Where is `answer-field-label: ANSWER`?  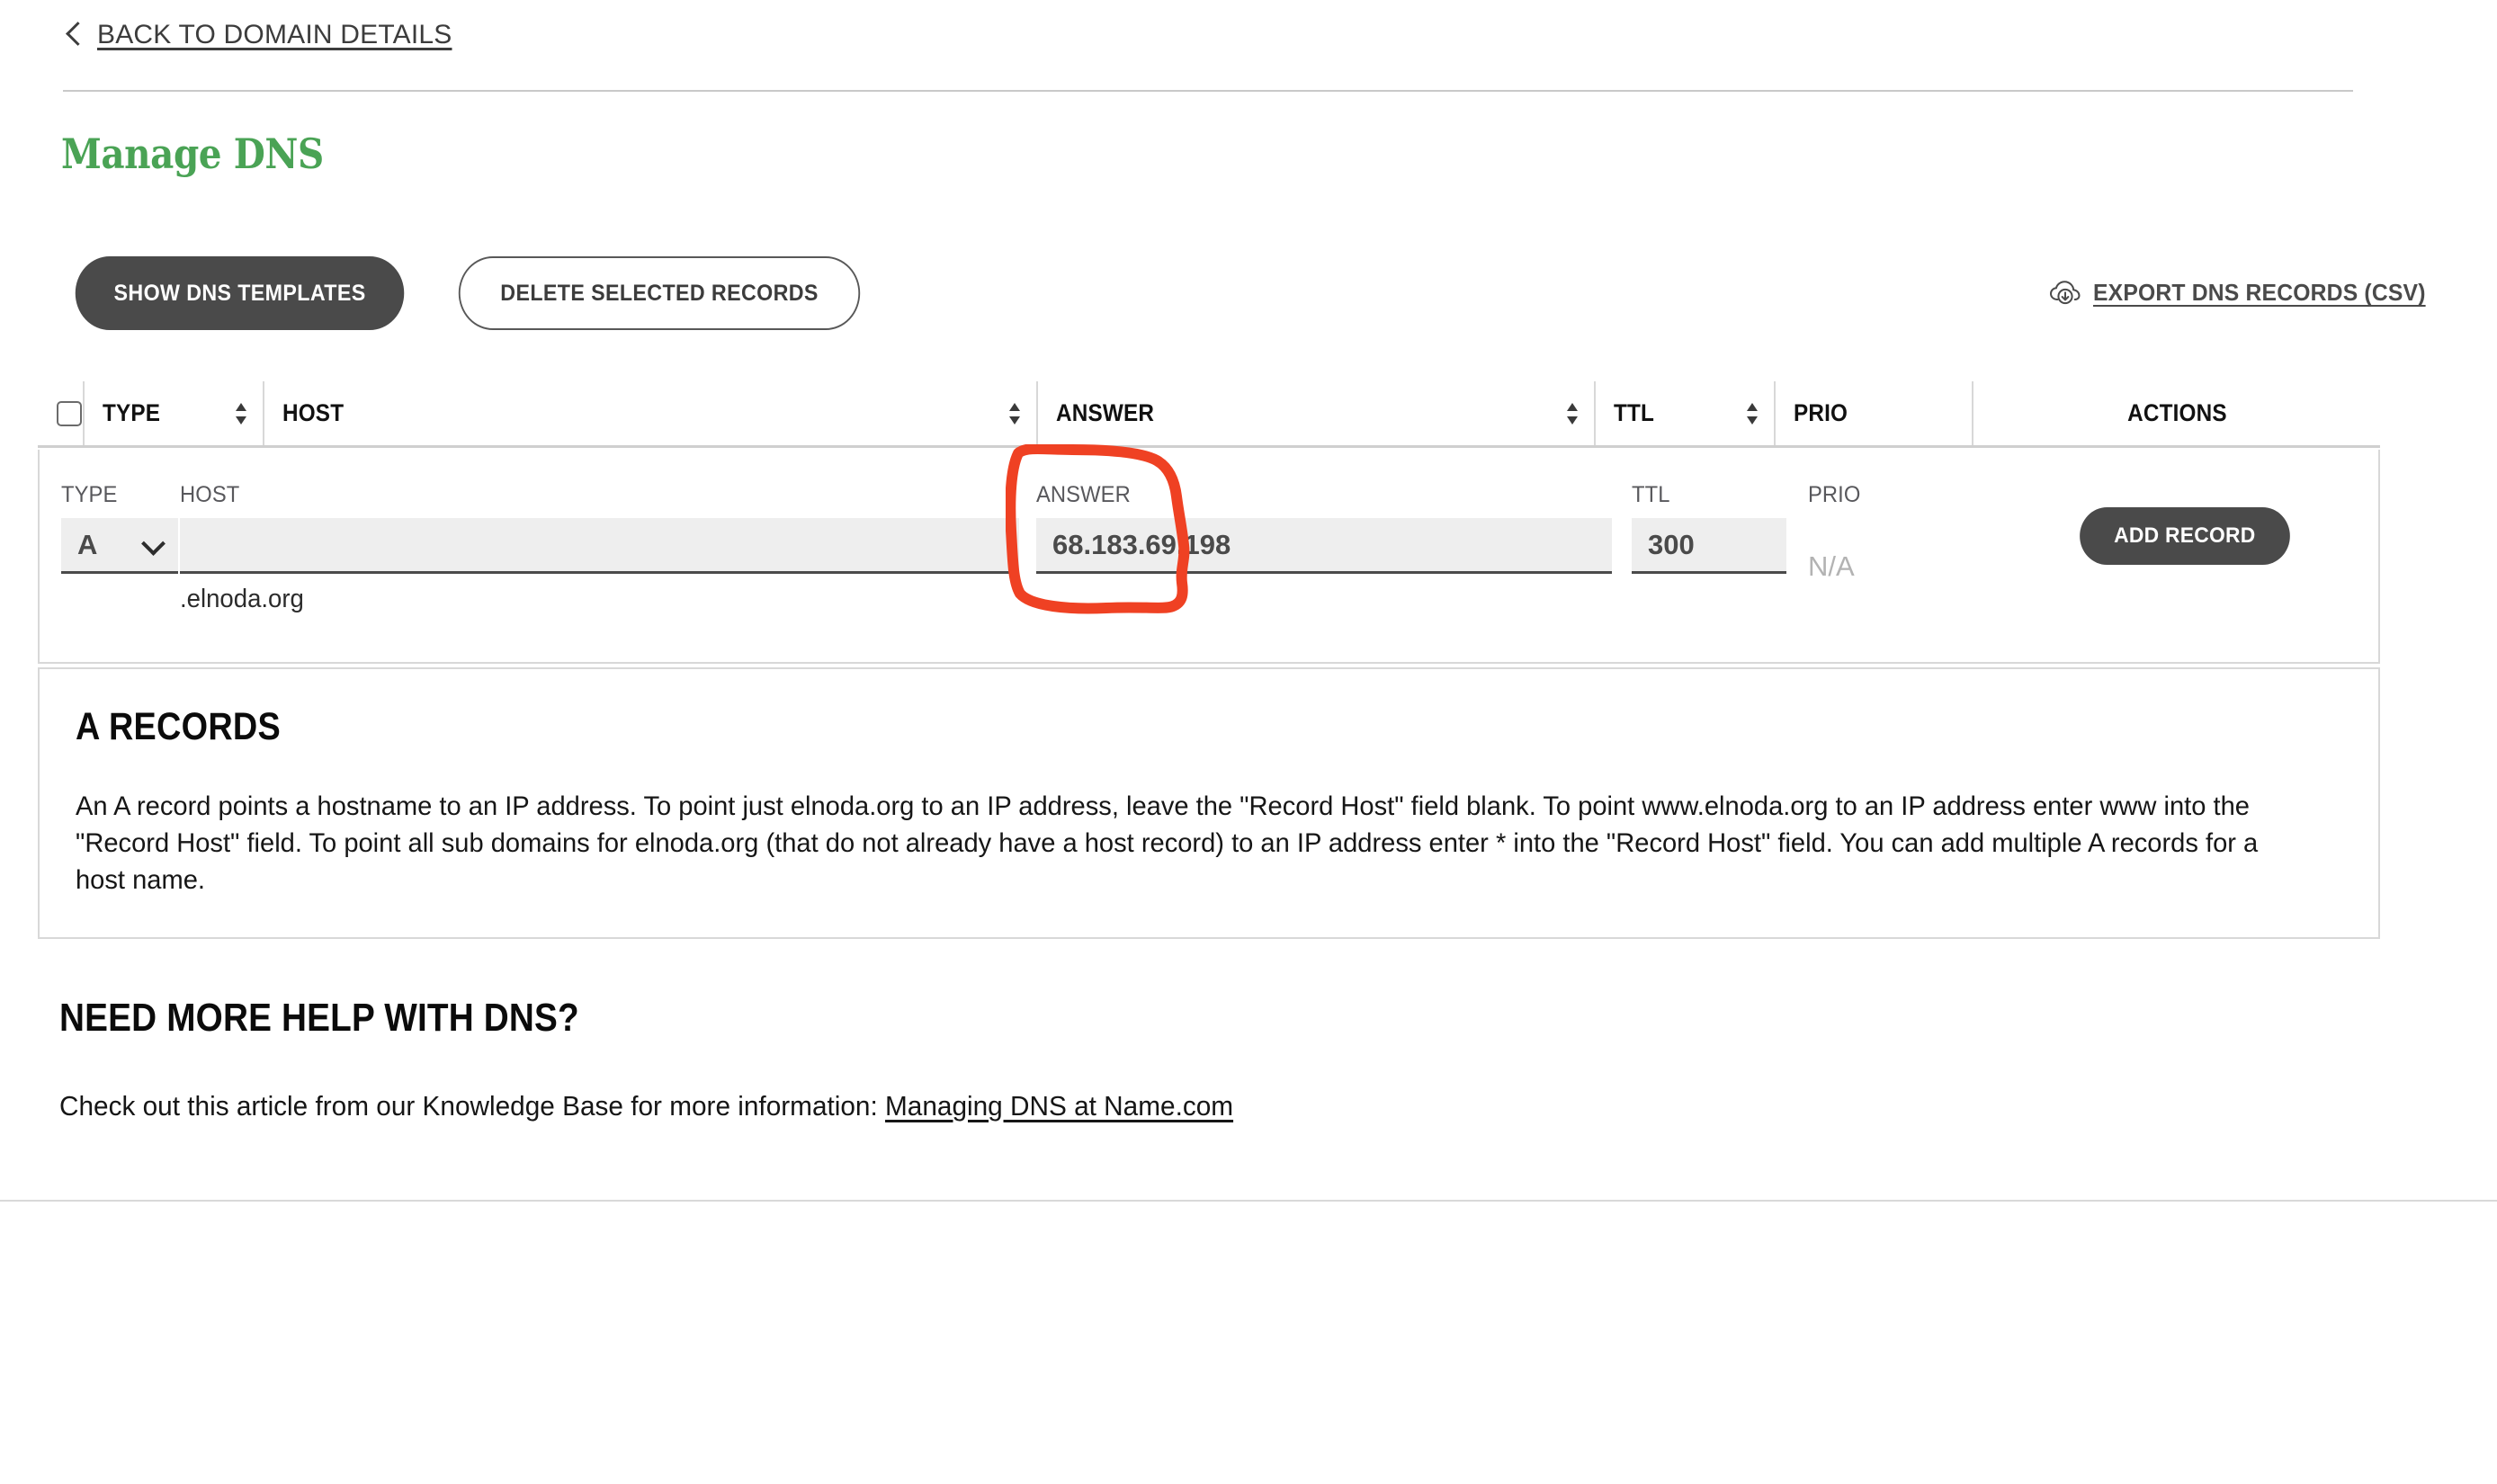 answer-field-label: ANSWER is located at coordinates (1084, 494).